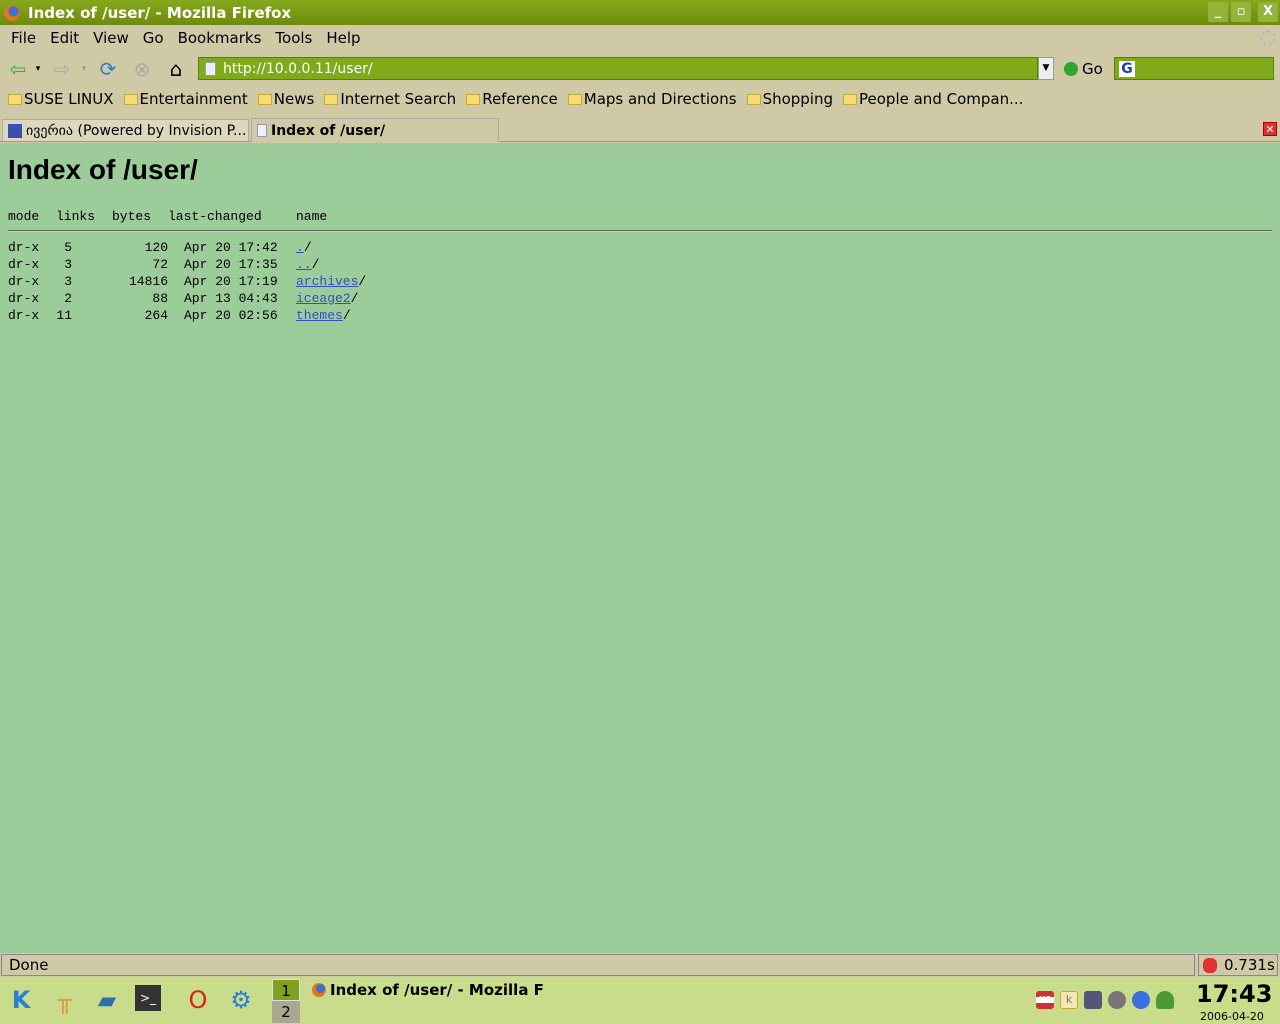  Describe the element at coordinates (65, 1000) in the screenshot. I see `desktop-icon: ╥` at that location.